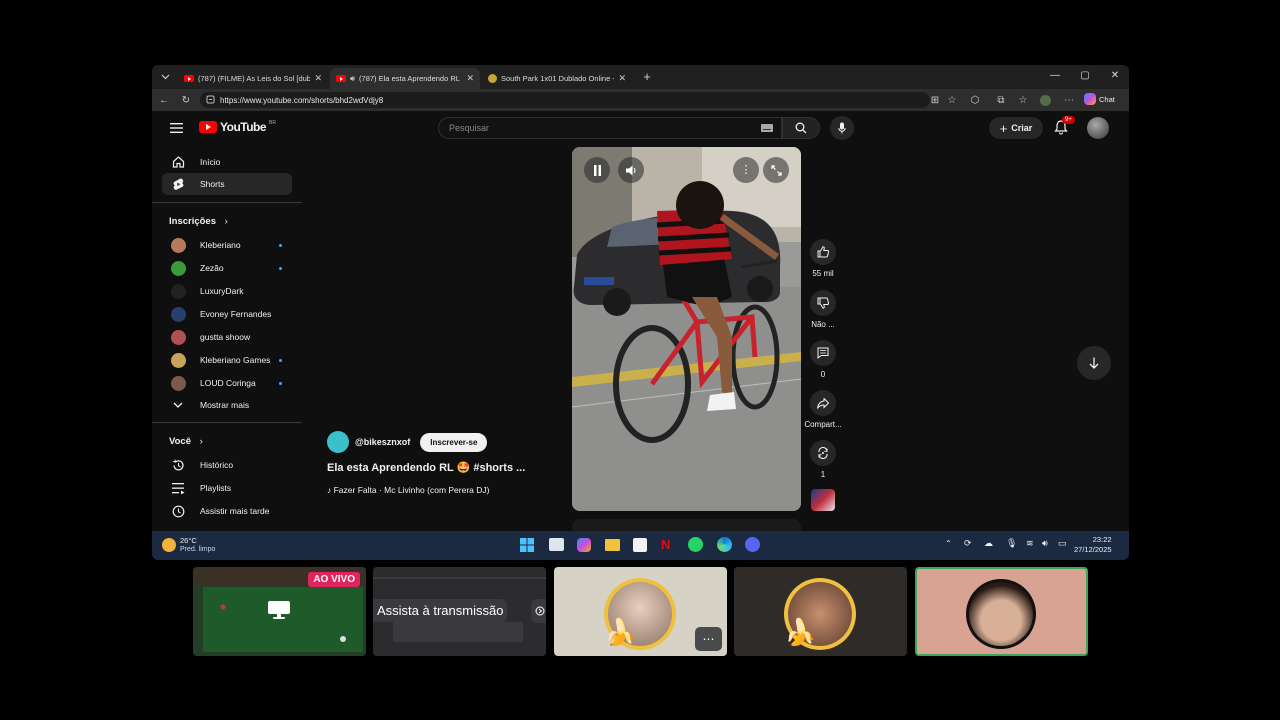 This screenshot has width=1280, height=720. What do you see at coordinates (1045, 543) in the screenshot?
I see `volume-tray-icon: 🔊︎` at bounding box center [1045, 543].